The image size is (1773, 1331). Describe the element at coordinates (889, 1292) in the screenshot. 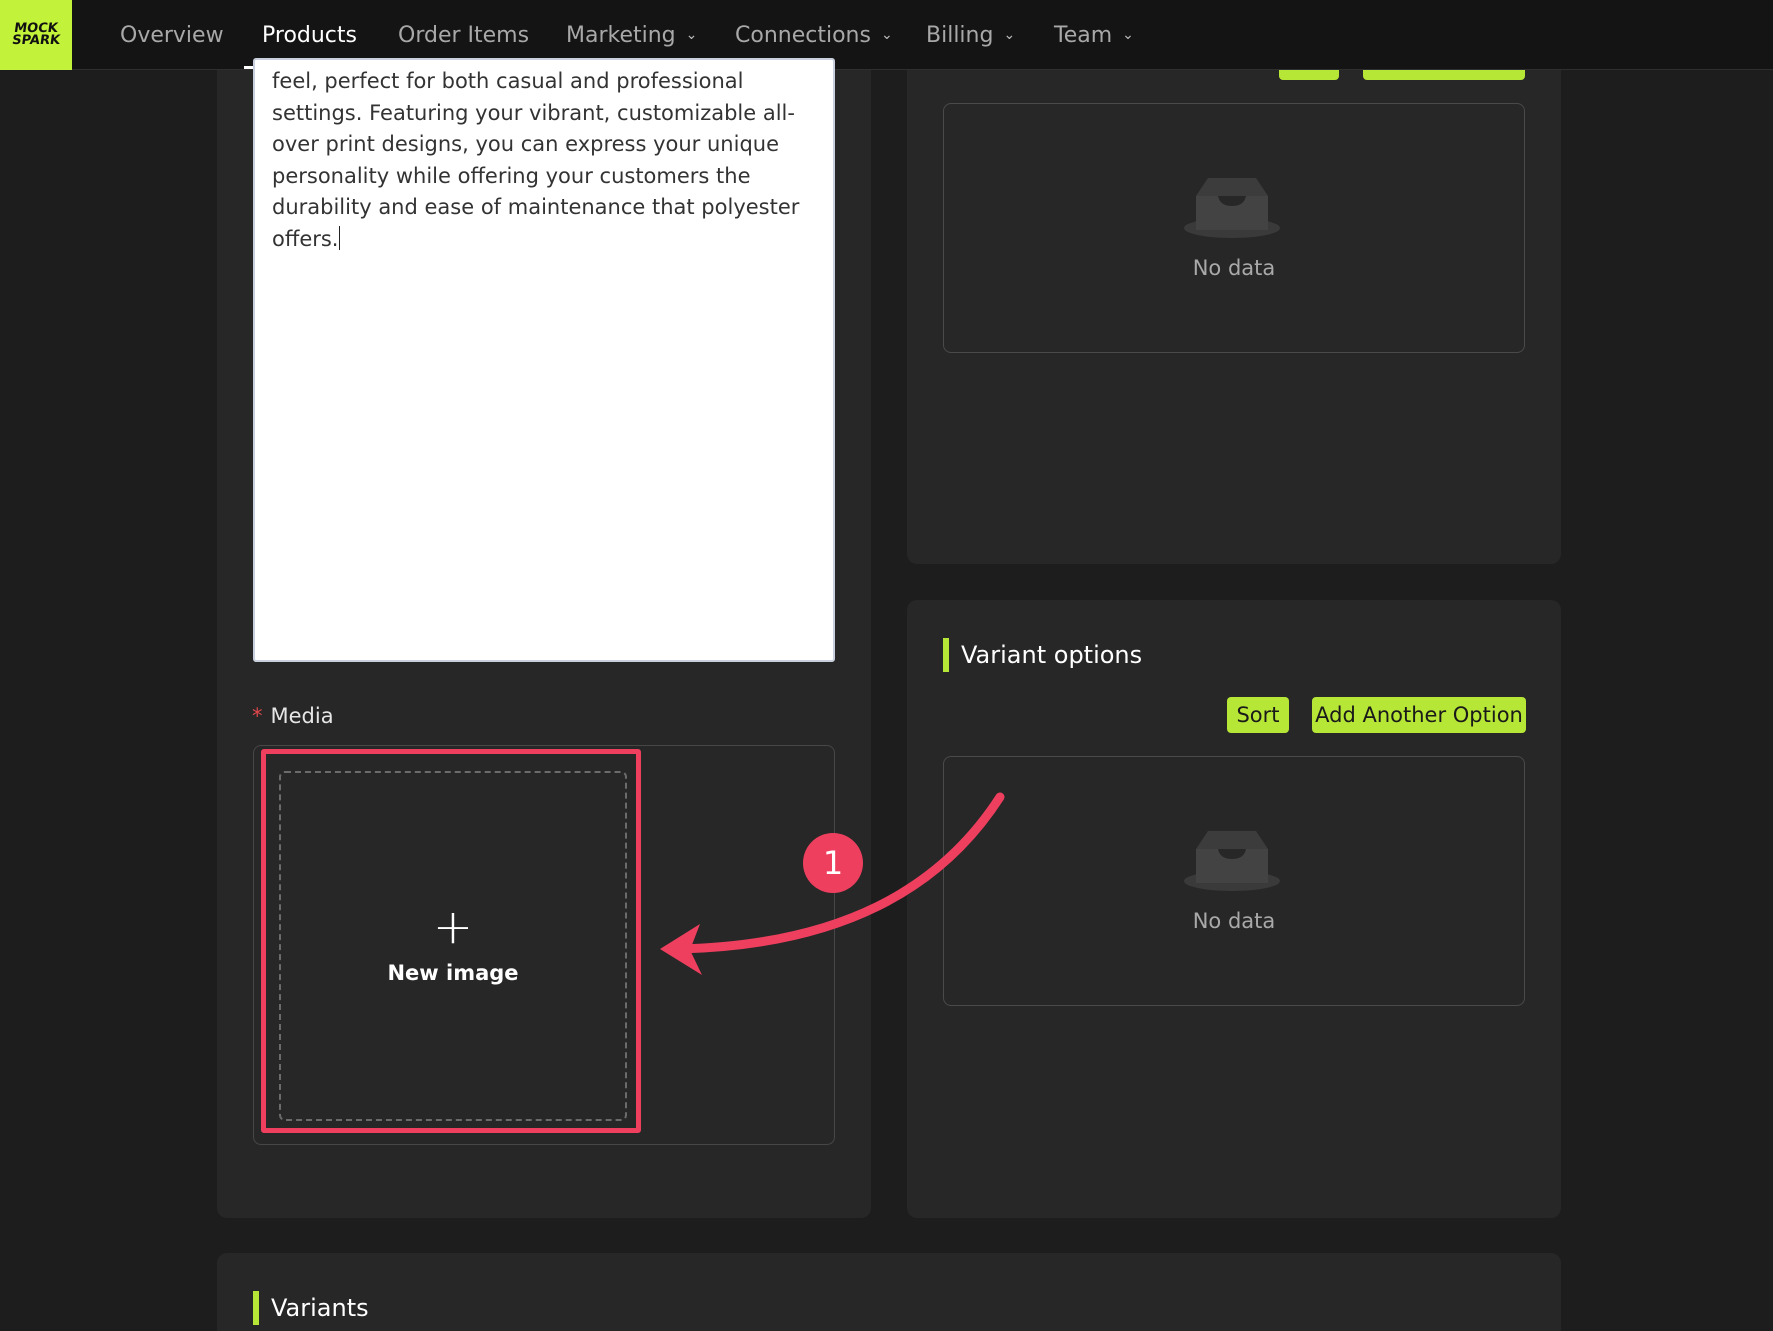

I see `variants-card` at that location.